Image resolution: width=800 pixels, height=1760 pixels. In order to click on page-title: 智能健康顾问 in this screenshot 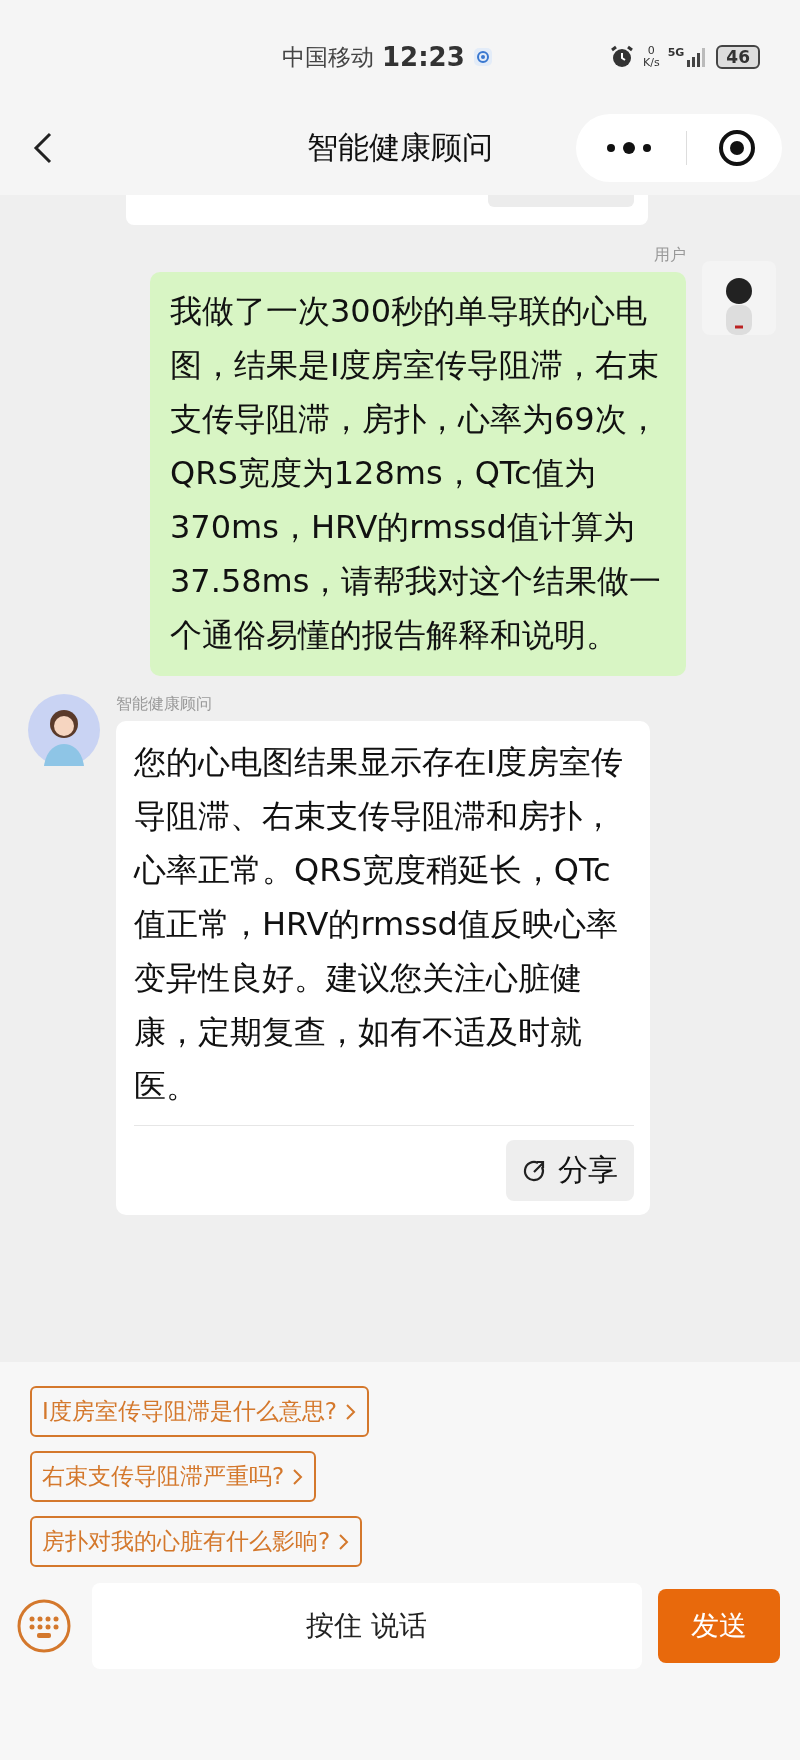, I will do `click(400, 147)`.